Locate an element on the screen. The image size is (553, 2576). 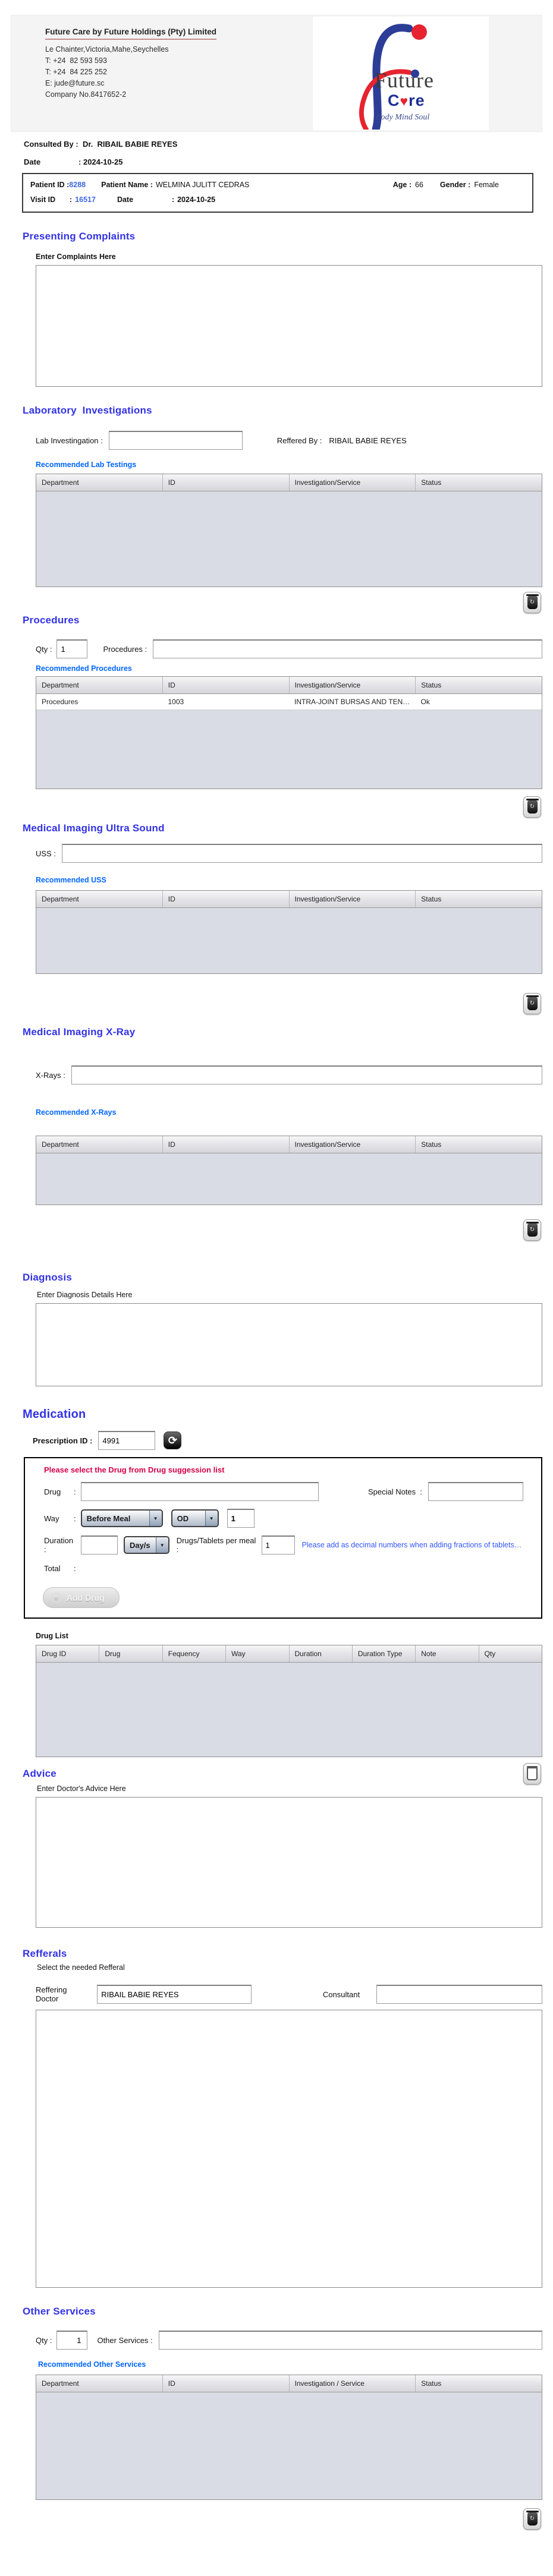
procedures-delete-button: ↻ is located at coordinates (532, 807).